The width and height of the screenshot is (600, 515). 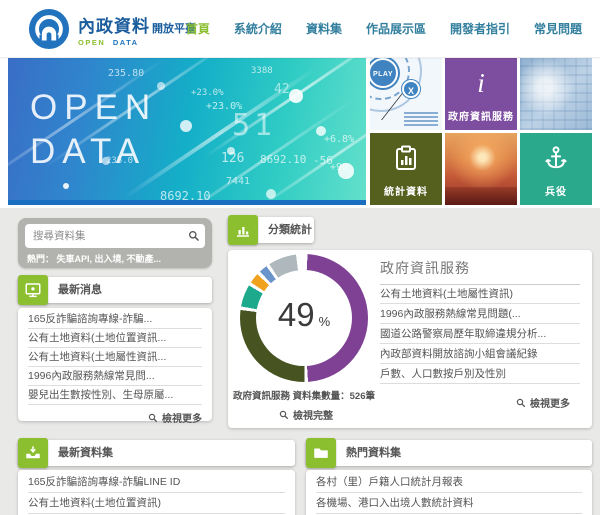 What do you see at coordinates (66, 186) in the screenshot?
I see `bokeh-dots` at bounding box center [66, 186].